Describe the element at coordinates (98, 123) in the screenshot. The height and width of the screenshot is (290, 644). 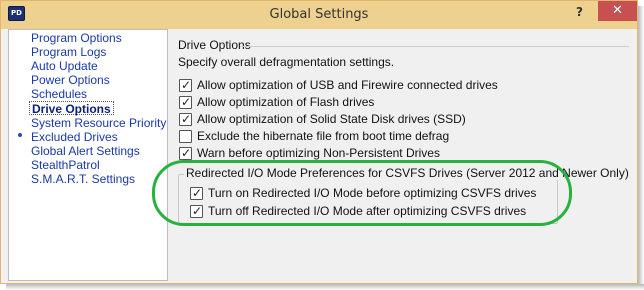
I see `sidebar-item-system-resource-priority: System Resource Priority` at that location.